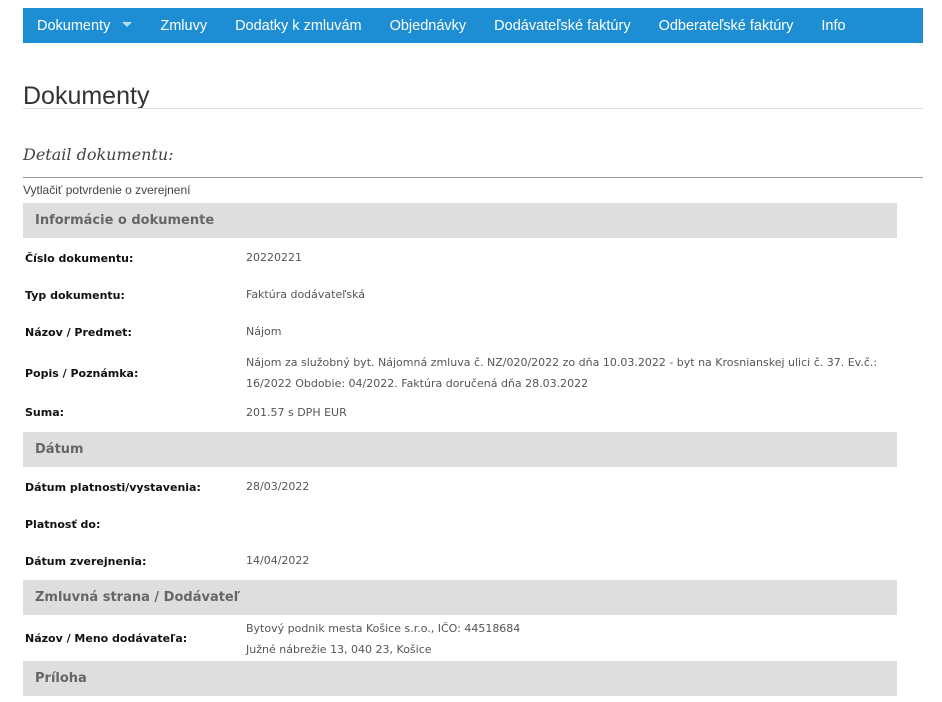 The width and height of the screenshot is (942, 702). I want to click on nav-item-dodatky: Dodatky k zmluvám, so click(298, 25).